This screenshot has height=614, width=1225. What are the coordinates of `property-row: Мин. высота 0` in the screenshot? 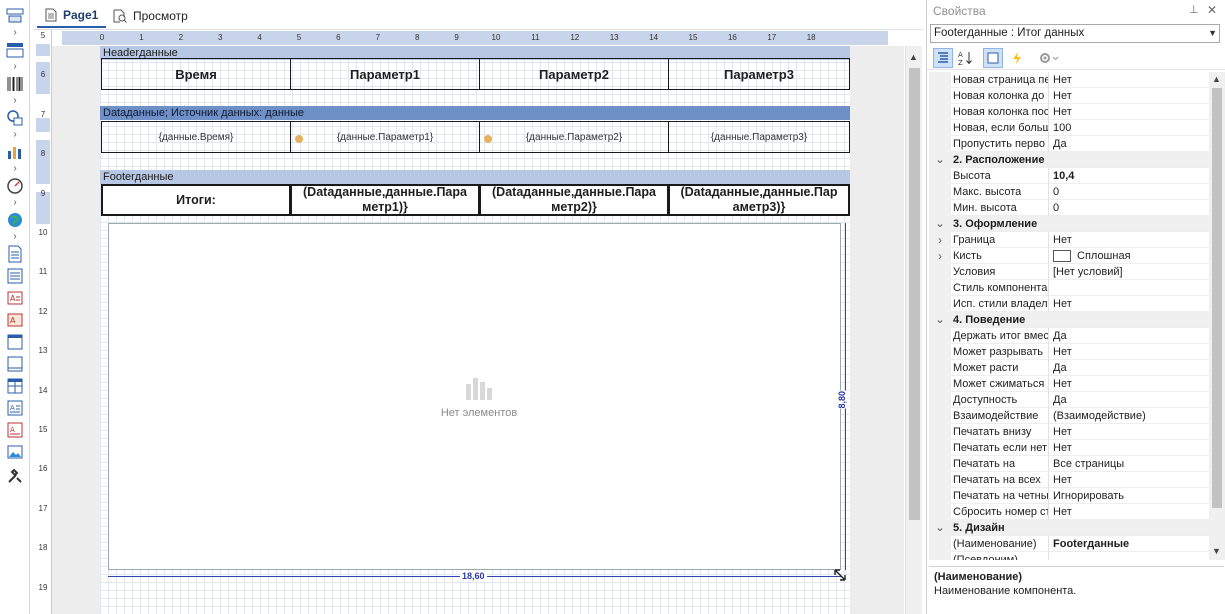 It's located at (1069, 208).